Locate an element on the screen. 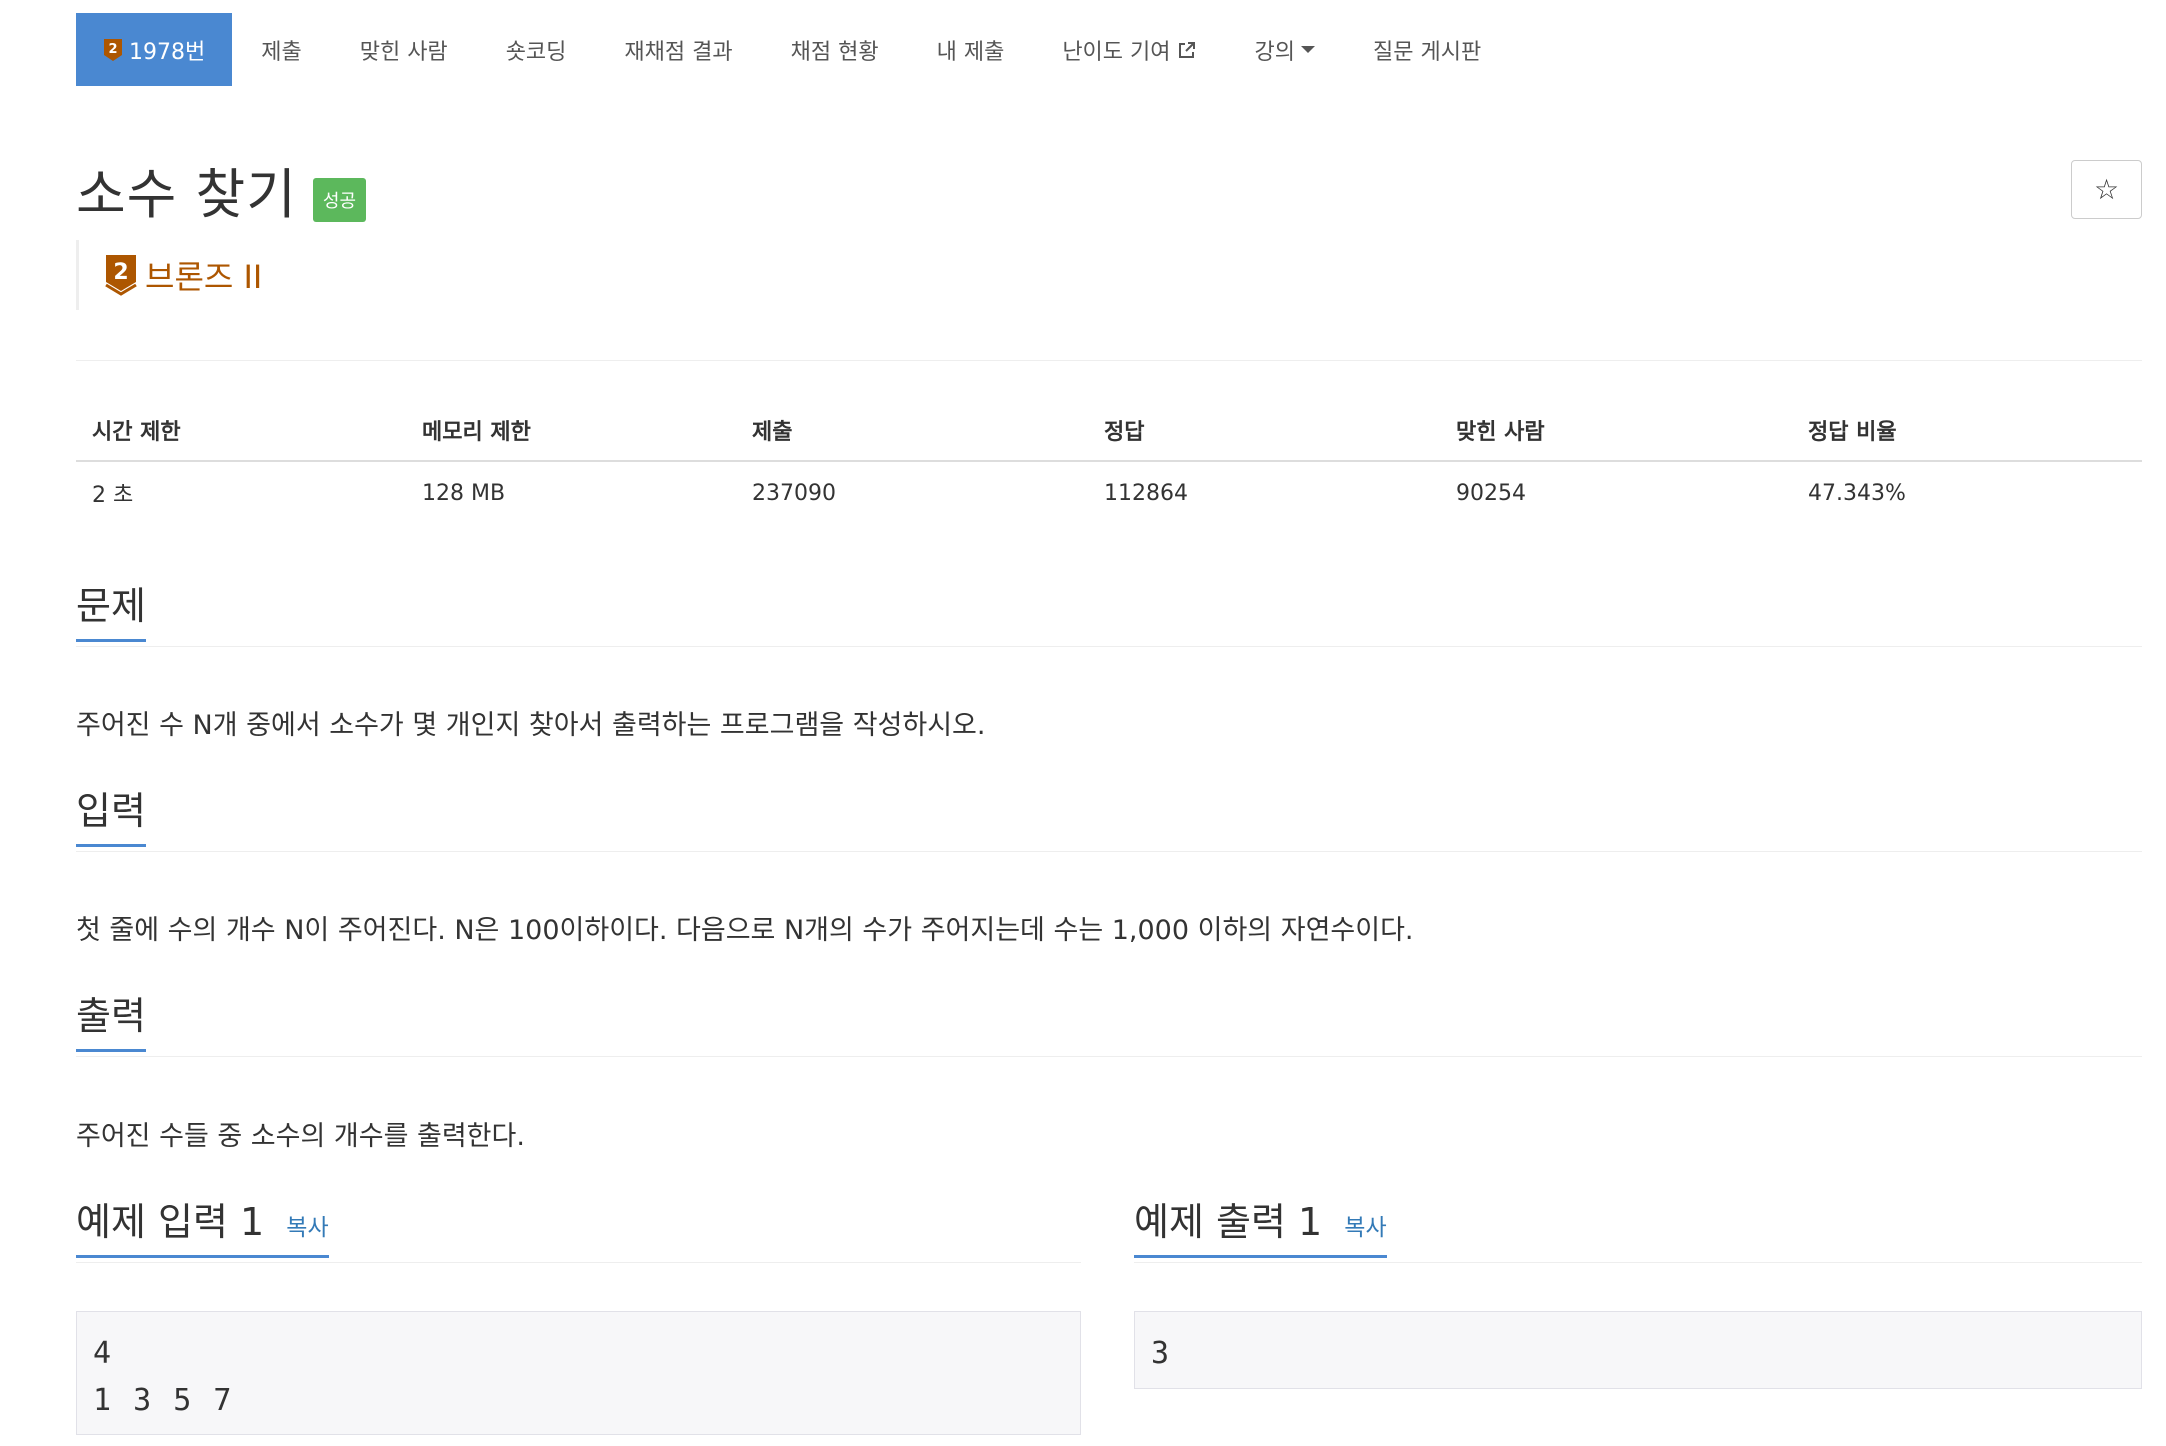 The height and width of the screenshot is (1446, 2166). value-time-limit: 2 초 is located at coordinates (113, 495).